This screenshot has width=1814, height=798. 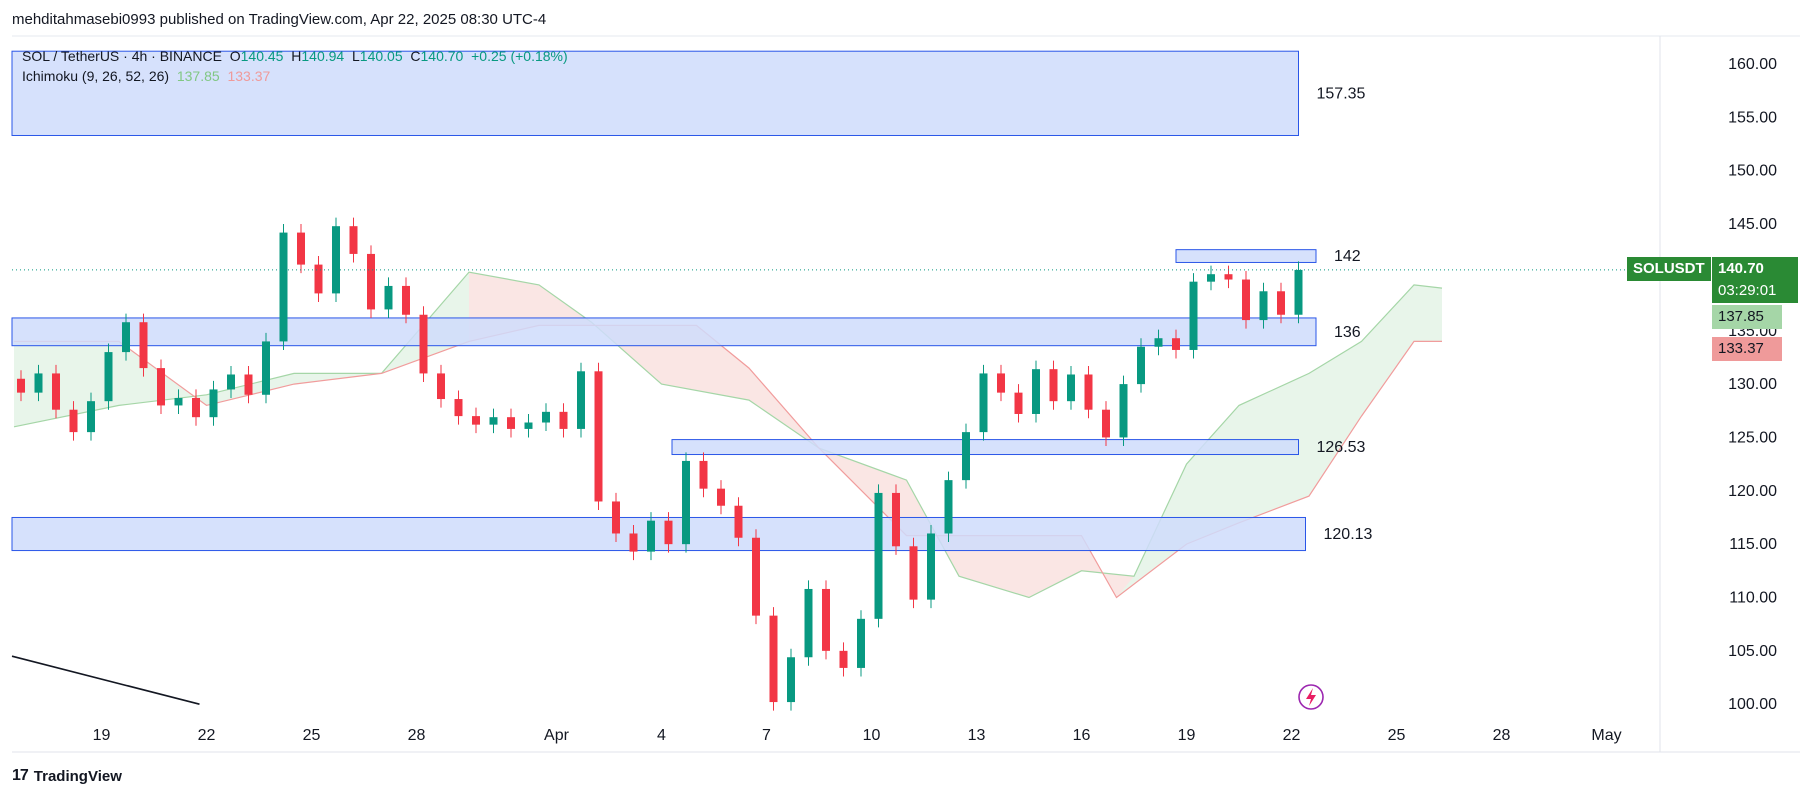 What do you see at coordinates (1752, 64) in the screenshot?
I see `y-tick-label: 160.00` at bounding box center [1752, 64].